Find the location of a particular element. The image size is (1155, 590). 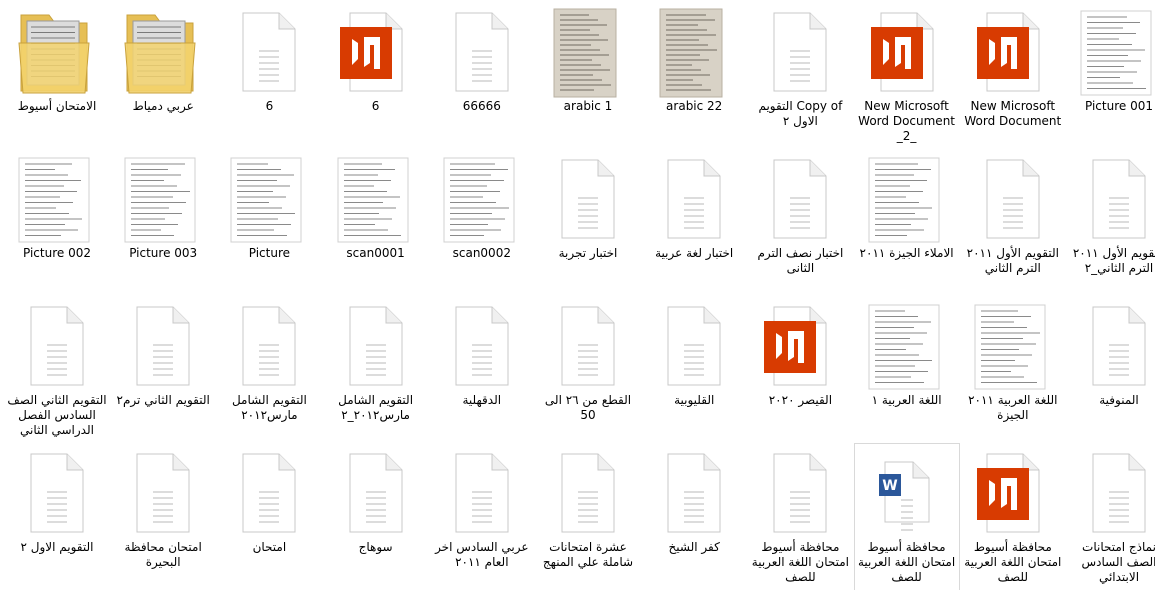

file-name-label: التقويم الشامل مارس٢٠١٢_٢ is located at coordinates (376, 407).